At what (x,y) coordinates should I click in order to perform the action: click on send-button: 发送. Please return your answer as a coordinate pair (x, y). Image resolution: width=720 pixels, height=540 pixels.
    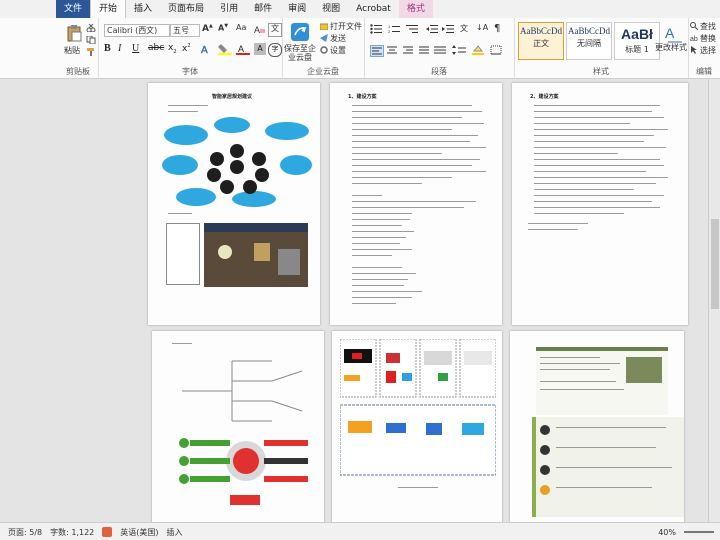
    Looking at the image, I should click on (338, 38).